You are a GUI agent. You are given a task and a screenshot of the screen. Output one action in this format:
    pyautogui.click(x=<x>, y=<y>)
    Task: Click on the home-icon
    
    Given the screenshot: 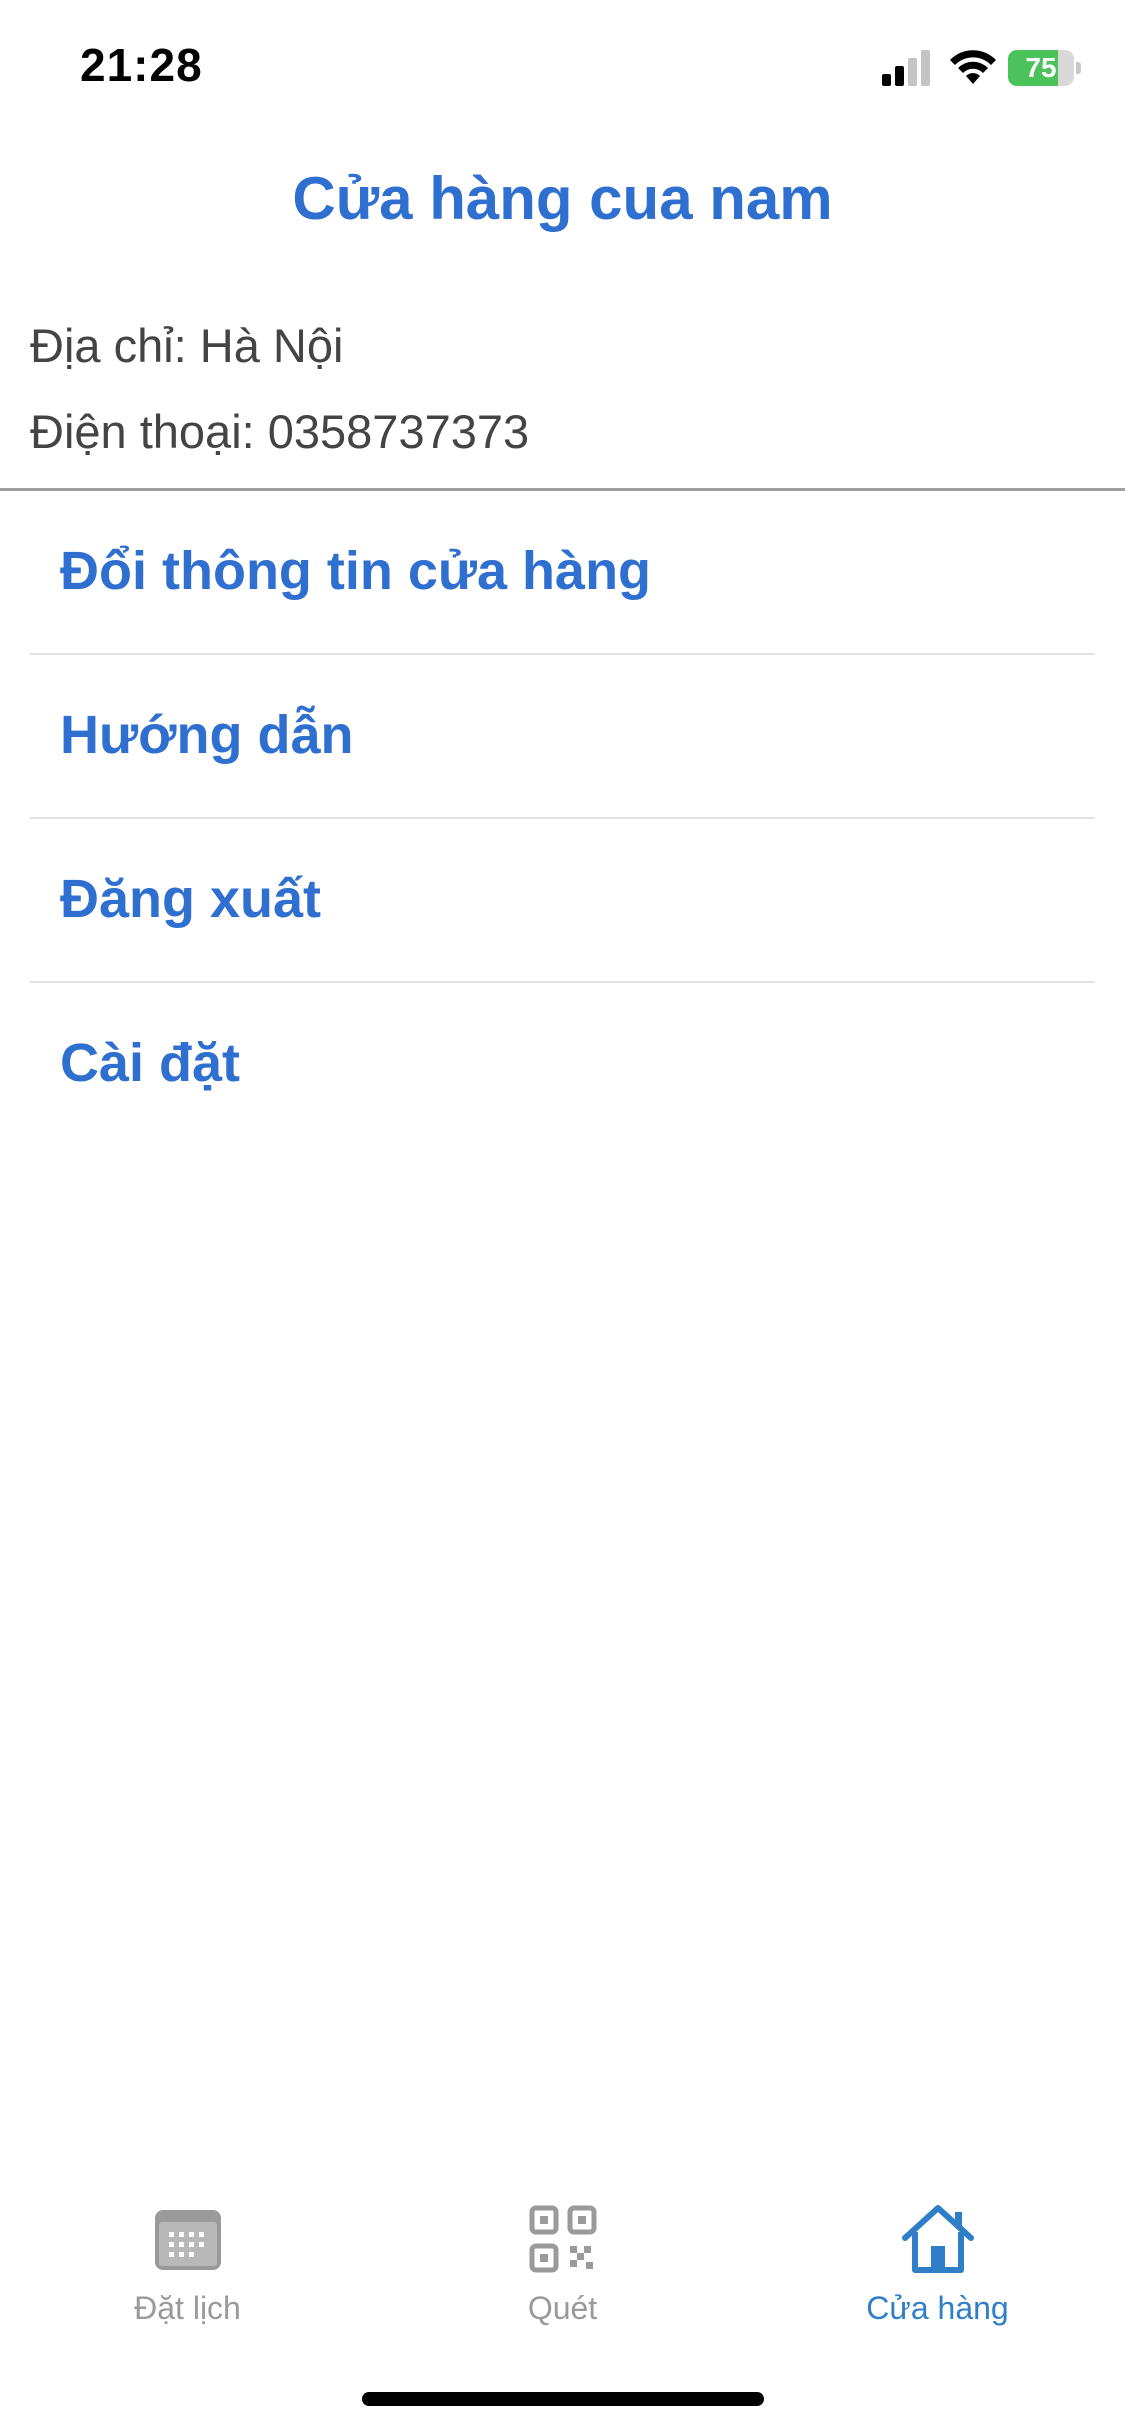 What is the action you would take?
    pyautogui.click(x=938, y=2239)
    